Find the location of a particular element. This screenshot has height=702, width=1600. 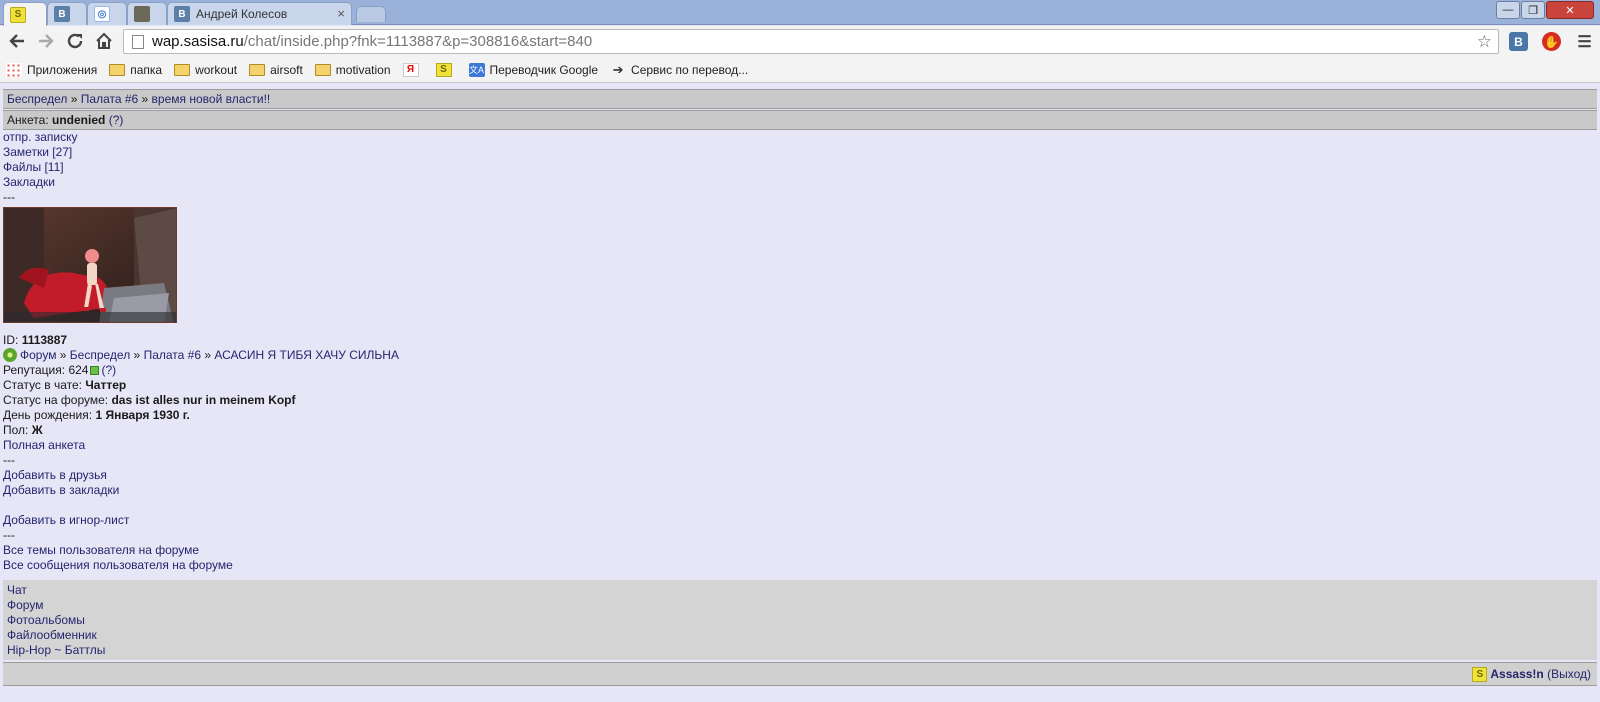

breadcrumb-link-topic: время новой власти!! is located at coordinates (211, 99).